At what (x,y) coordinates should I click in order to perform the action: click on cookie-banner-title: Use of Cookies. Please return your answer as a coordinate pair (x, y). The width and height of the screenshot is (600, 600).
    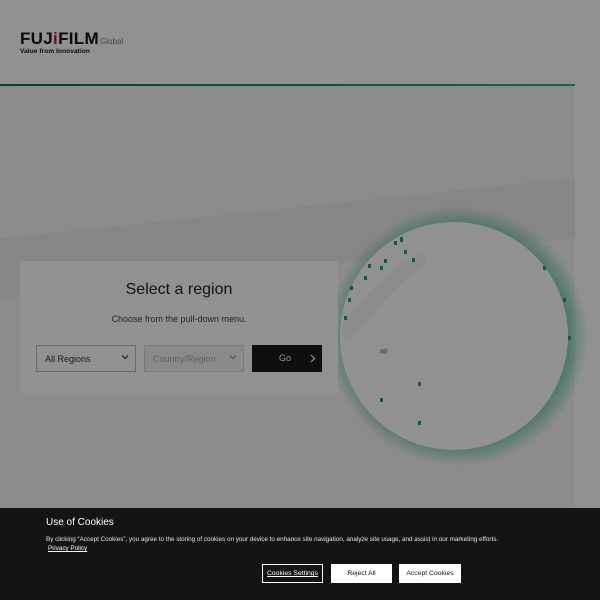
    Looking at the image, I should click on (80, 522).